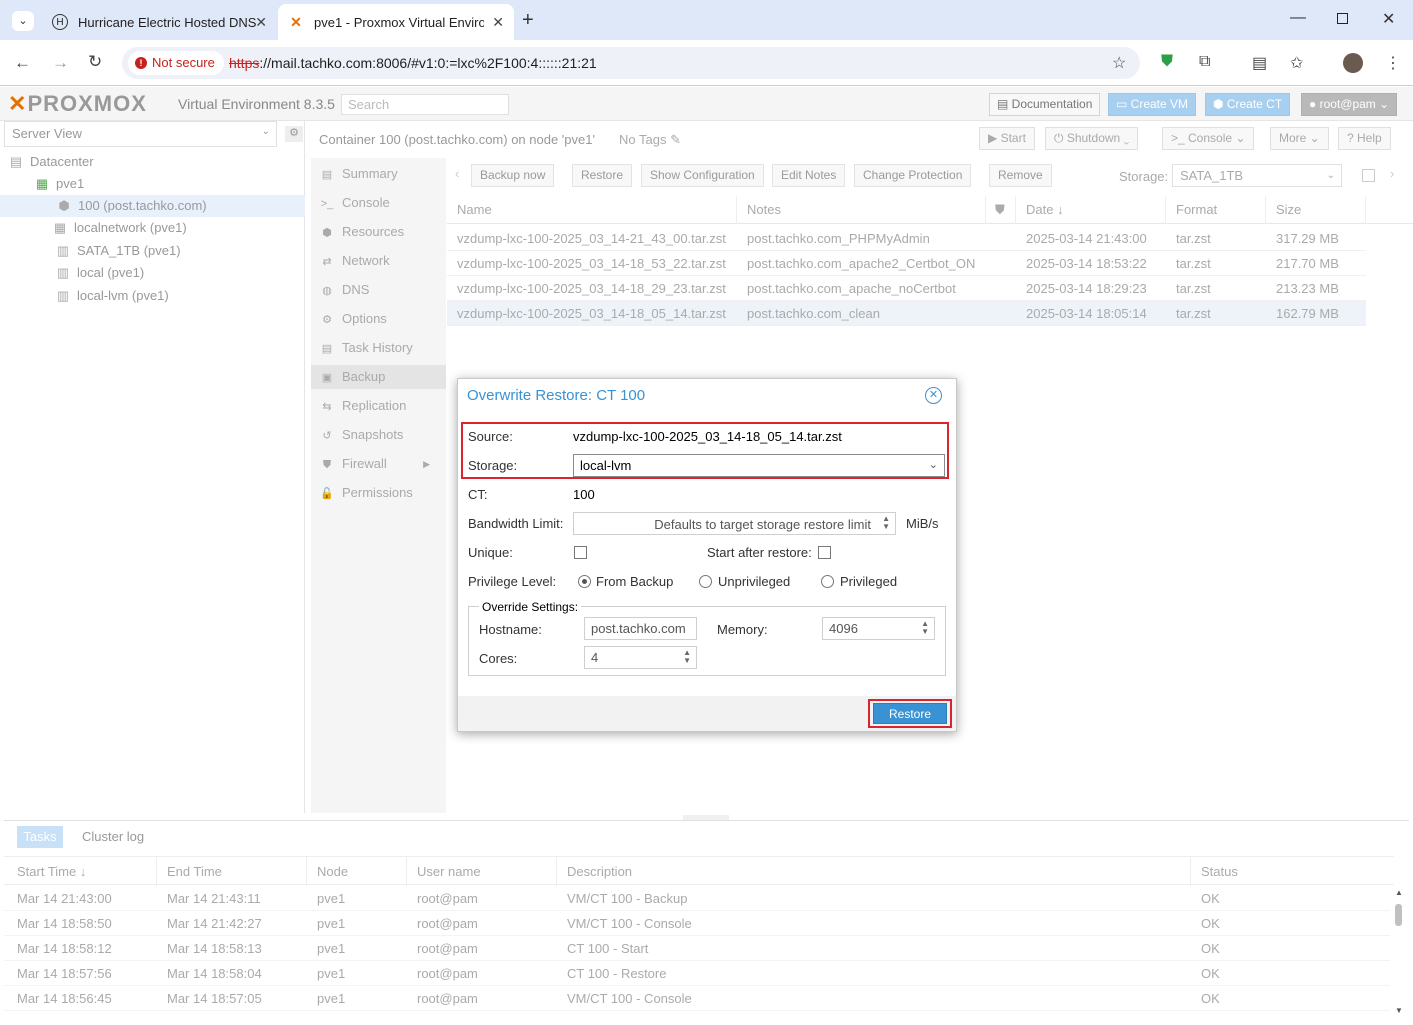 Image resolution: width=1413 pixels, height=1025 pixels. What do you see at coordinates (599, 871) in the screenshot?
I see `col-description: Description` at bounding box center [599, 871].